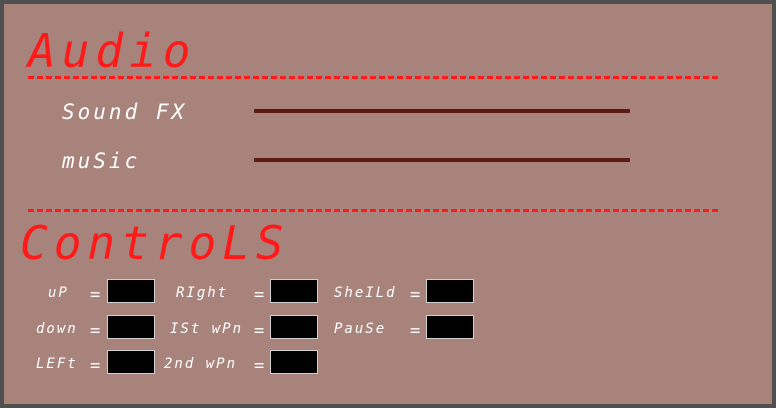  What do you see at coordinates (415, 331) in the screenshot?
I see `pause-equals: =` at bounding box center [415, 331].